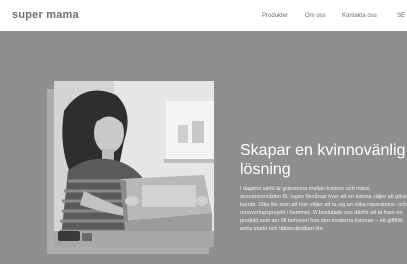 The image size is (407, 264). Describe the element at coordinates (359, 16) in the screenshot. I see `nav-link-kontakta-oss: Kontakta oss` at that location.